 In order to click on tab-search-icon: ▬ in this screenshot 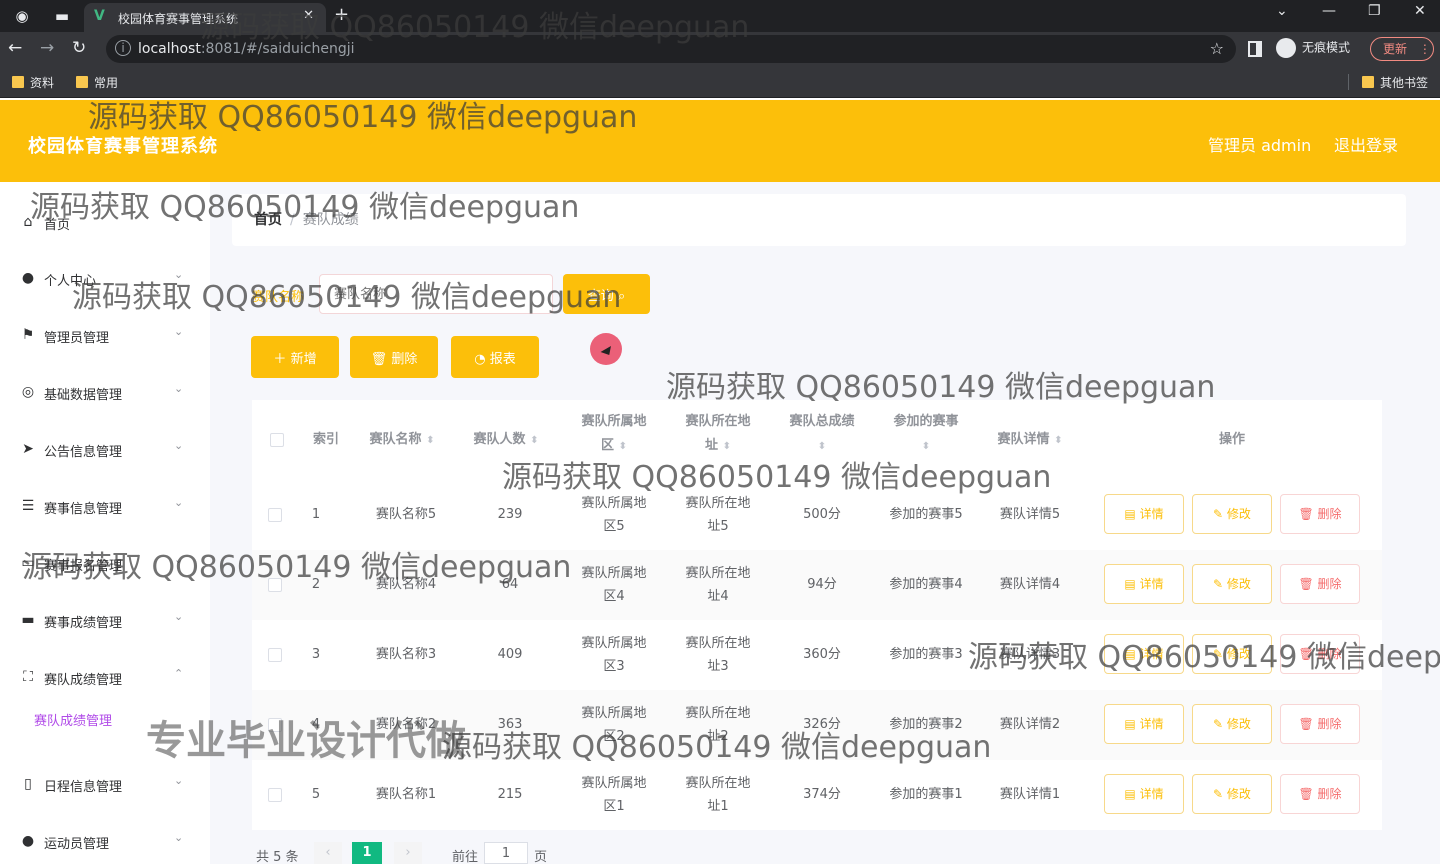, I will do `click(62, 16)`.